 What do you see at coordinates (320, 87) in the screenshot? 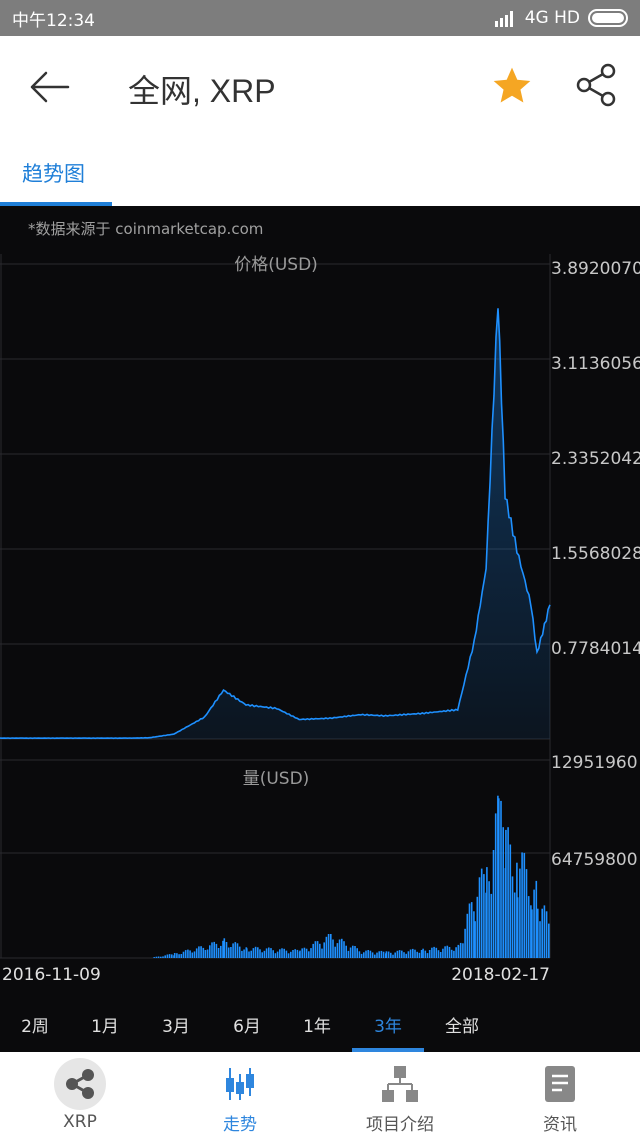
I see `app-header: 全网, XRP` at bounding box center [320, 87].